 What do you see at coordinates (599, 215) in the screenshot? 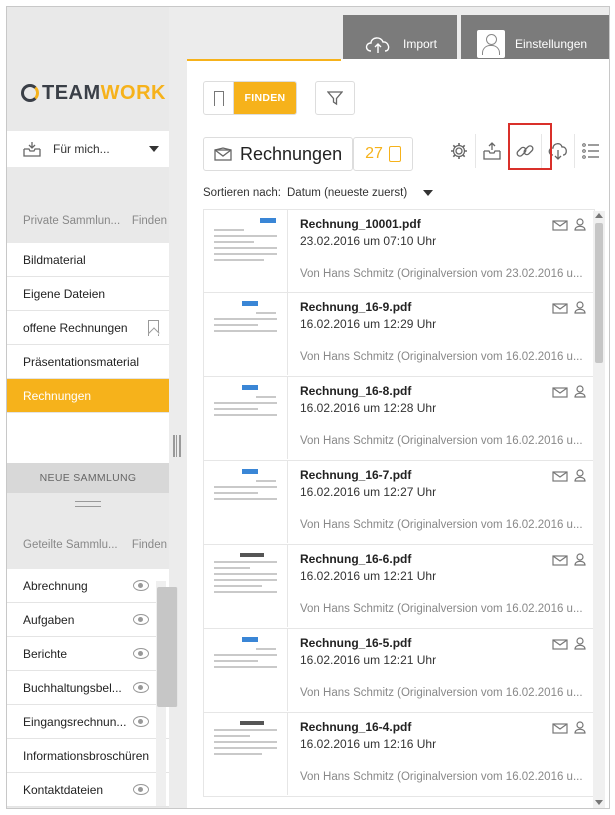
I see `scroll-up-icon` at bounding box center [599, 215].